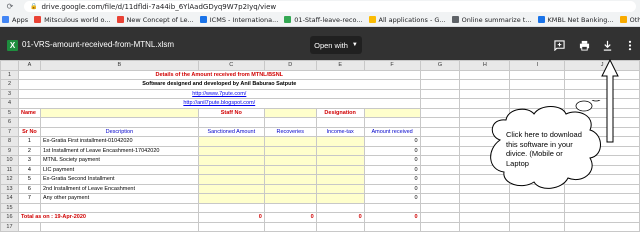 The image size is (640, 240). What do you see at coordinates (29, 188) in the screenshot?
I see `sr-cell: 6` at bounding box center [29, 188].